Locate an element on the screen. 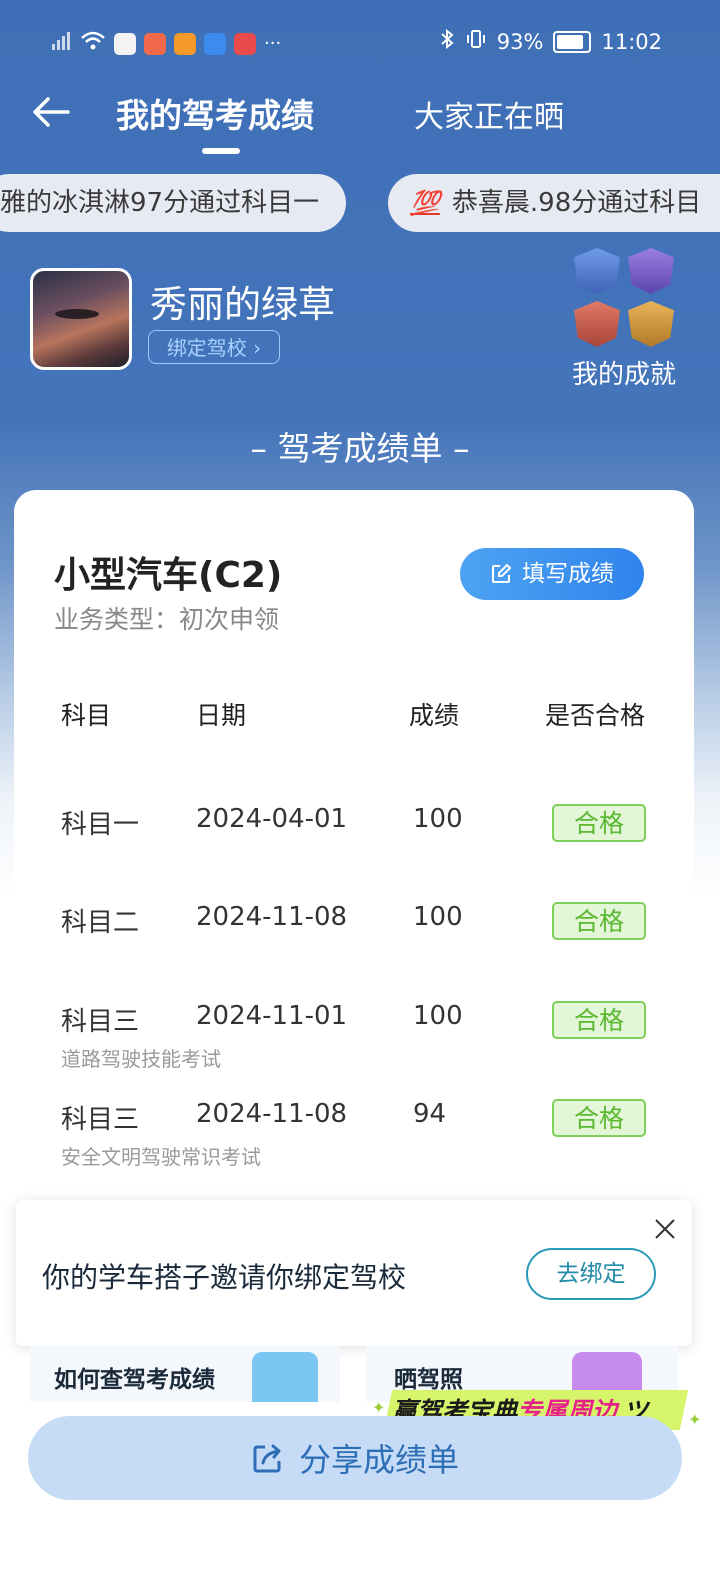  edit-icon is located at coordinates (502, 573).